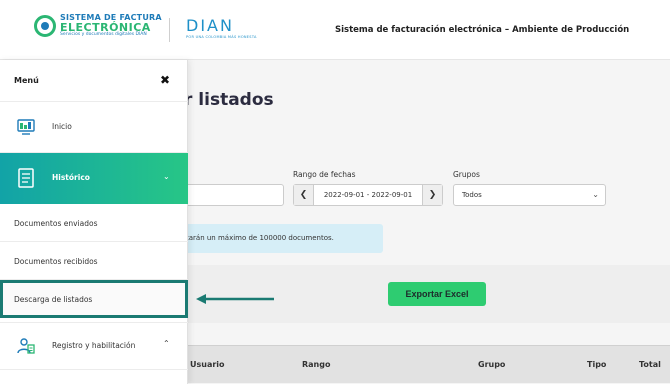  I want to click on dian-tagline: POR UNA COLOMBIA MÁS HONESTA, so click(221, 37).